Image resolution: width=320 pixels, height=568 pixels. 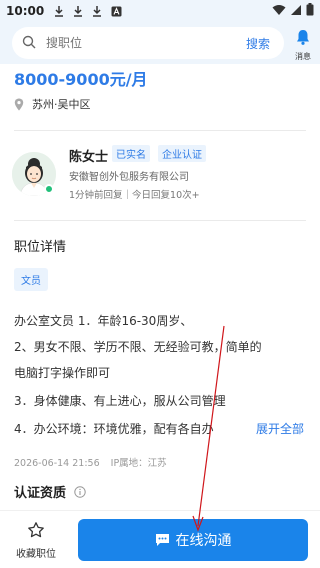 What do you see at coordinates (160, 11) in the screenshot?
I see `status-bar: 10:00` at bounding box center [160, 11].